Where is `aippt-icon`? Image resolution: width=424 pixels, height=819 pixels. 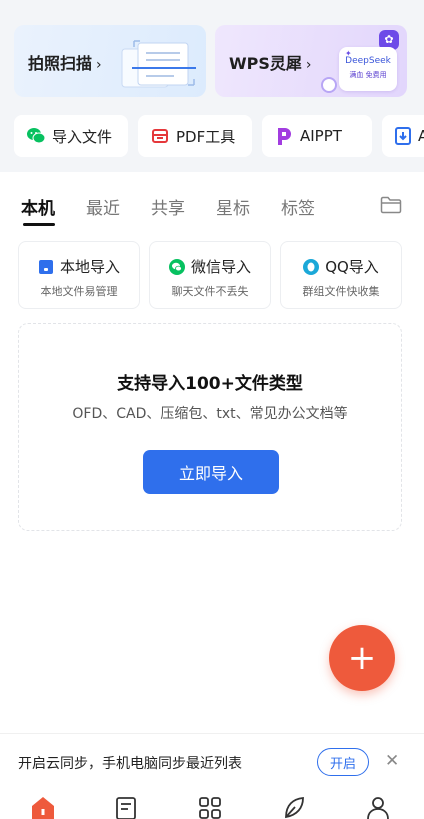
aippt-icon is located at coordinates (284, 136).